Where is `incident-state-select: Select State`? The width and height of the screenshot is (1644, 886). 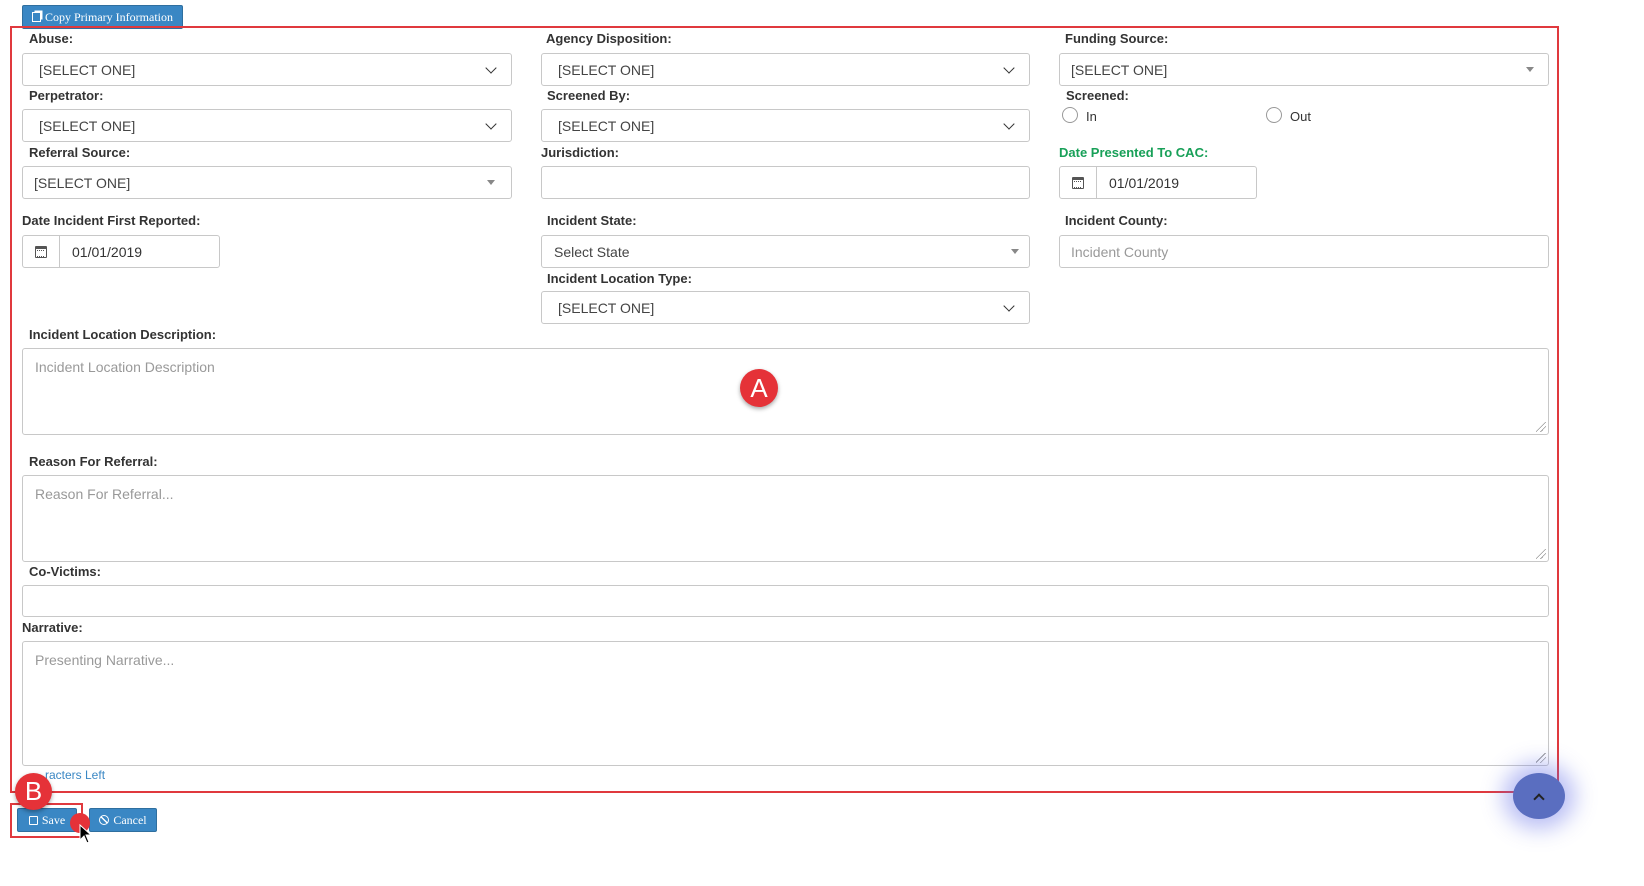
incident-state-select: Select State is located at coordinates (785, 251).